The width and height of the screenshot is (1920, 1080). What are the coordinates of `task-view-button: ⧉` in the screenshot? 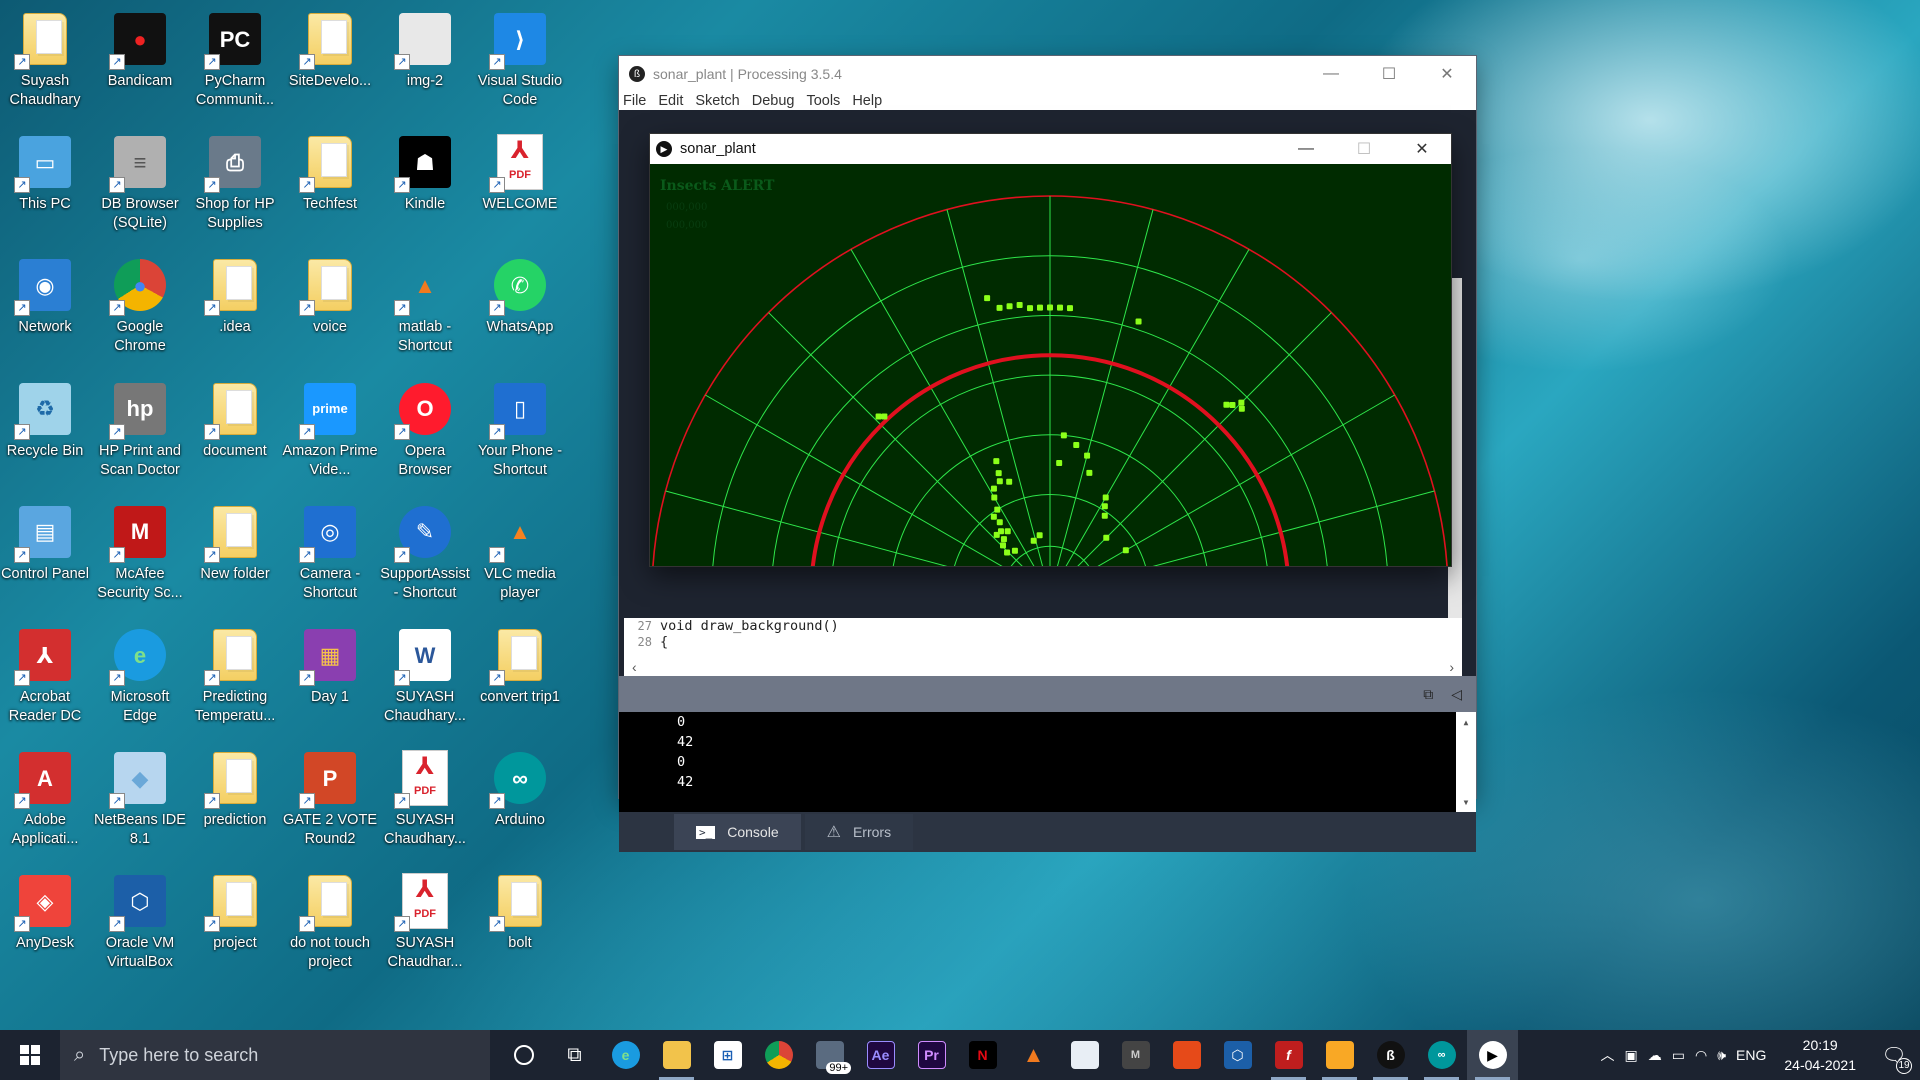 It's located at (574, 1055).